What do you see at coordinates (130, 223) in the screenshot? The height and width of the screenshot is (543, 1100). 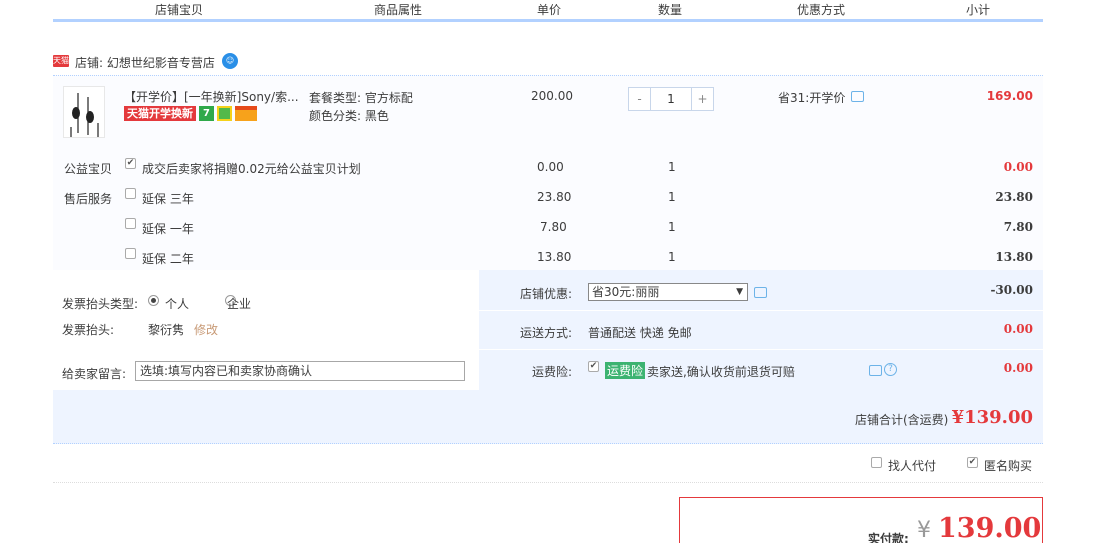 I see `warranty-1y-checkbox` at bounding box center [130, 223].